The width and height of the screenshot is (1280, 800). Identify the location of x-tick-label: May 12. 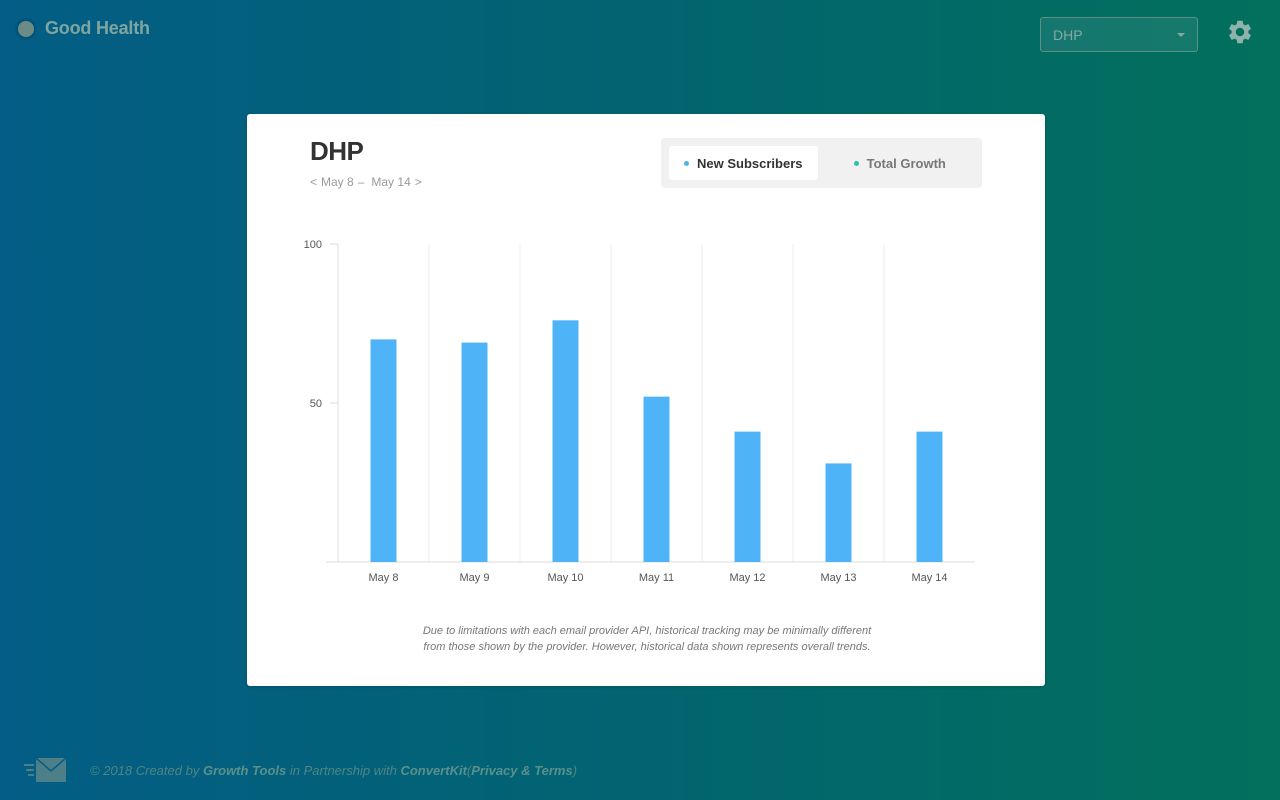
(747, 578).